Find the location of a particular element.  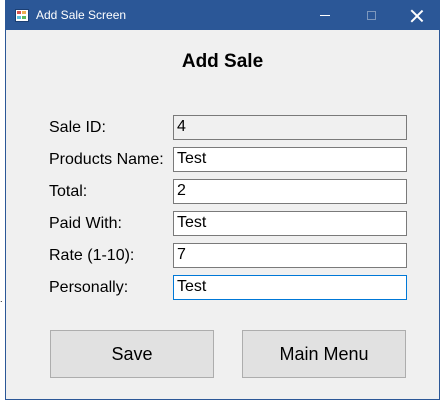

minimize-icon is located at coordinates (325, 15).